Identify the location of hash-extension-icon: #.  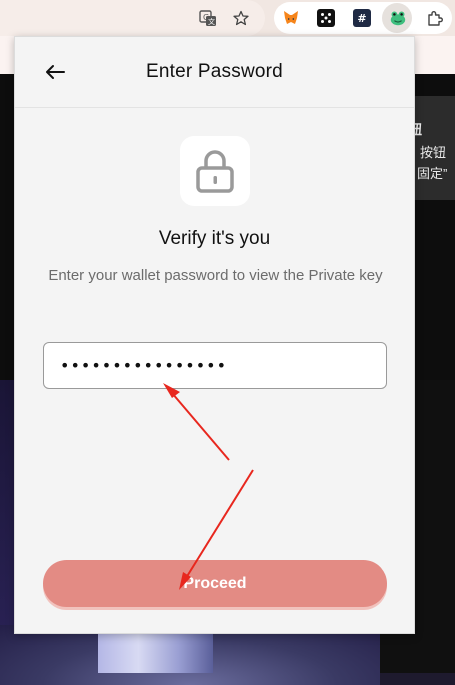
(362, 18).